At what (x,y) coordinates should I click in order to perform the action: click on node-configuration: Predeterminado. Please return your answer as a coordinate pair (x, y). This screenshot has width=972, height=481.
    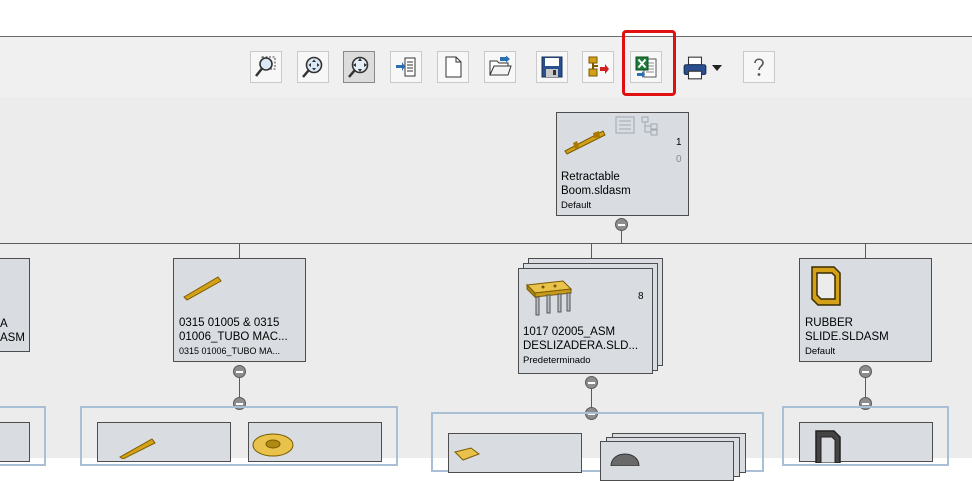
    Looking at the image, I should click on (557, 360).